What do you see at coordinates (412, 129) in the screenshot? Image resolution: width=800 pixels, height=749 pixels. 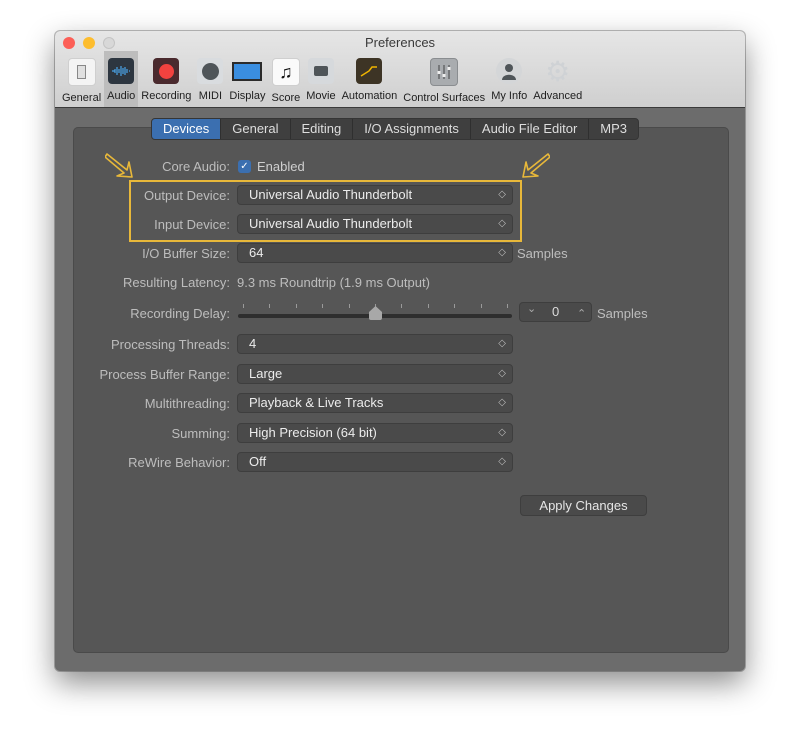 I see `tab-io-assignments: I/O Assignments` at bounding box center [412, 129].